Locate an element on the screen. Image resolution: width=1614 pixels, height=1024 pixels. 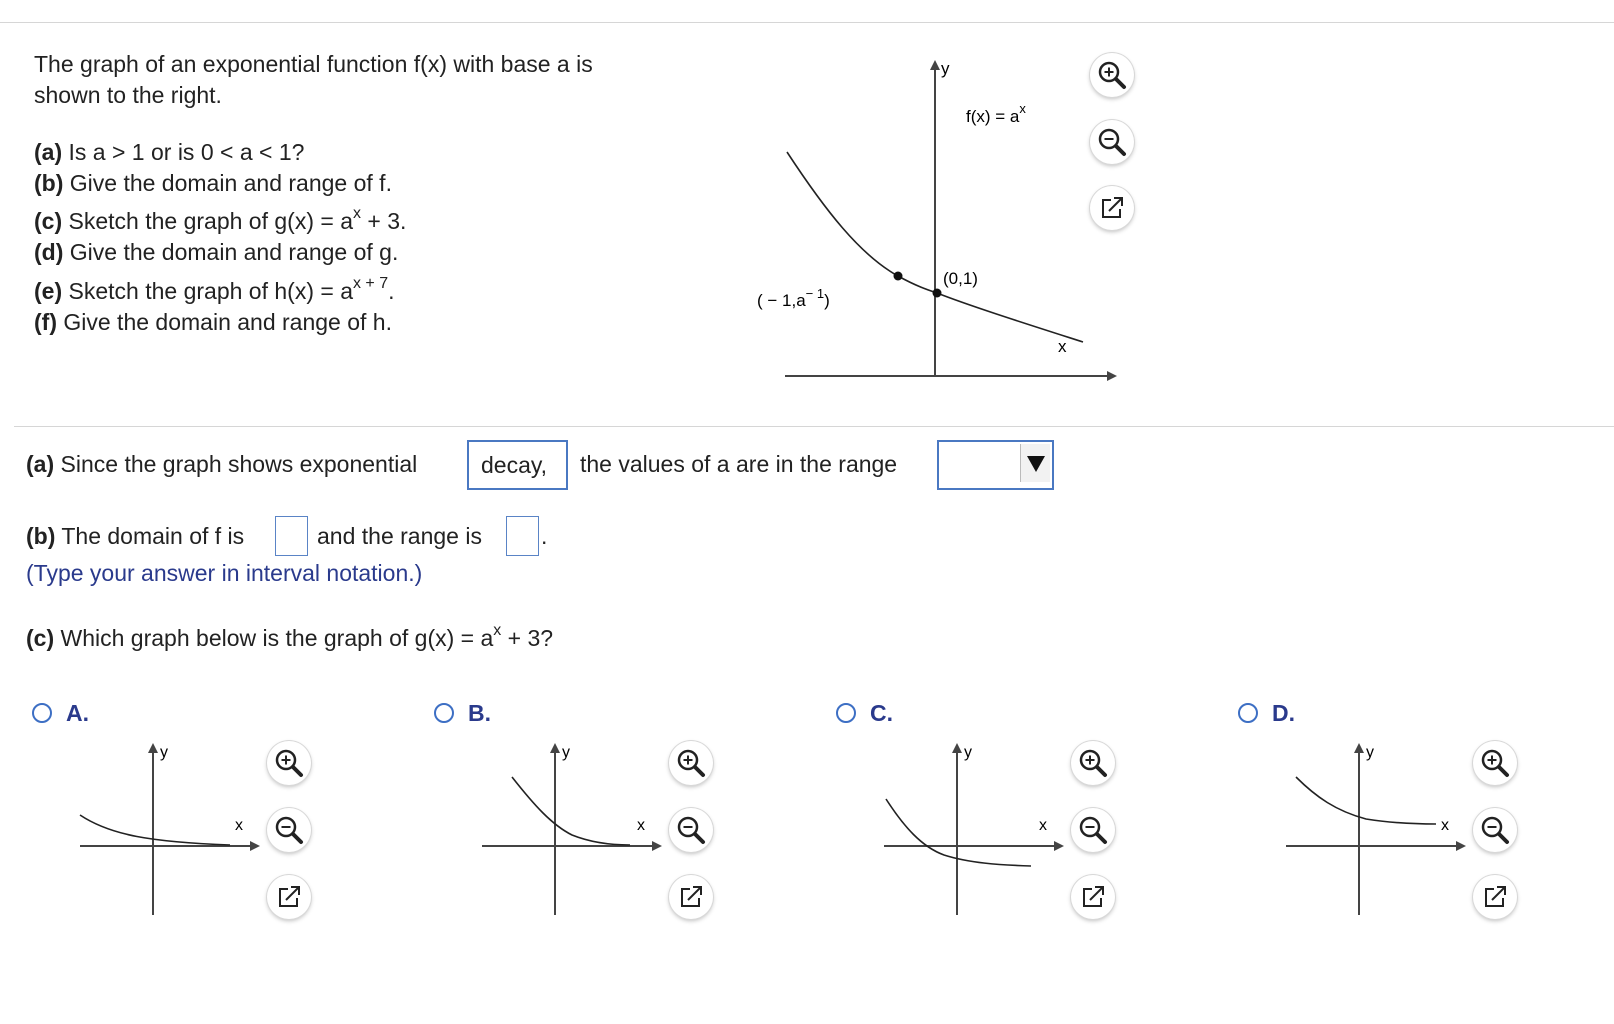
option-d-radio is located at coordinates (1248, 713).